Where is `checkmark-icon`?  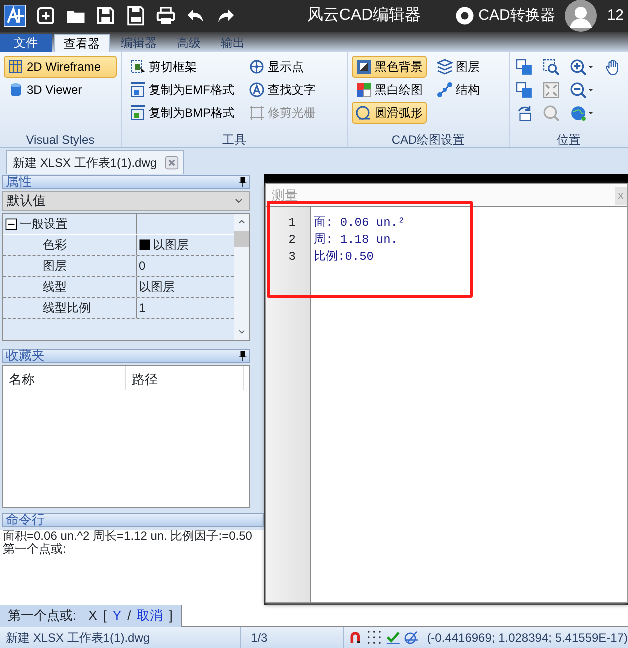
checkmark-icon is located at coordinates (393, 637).